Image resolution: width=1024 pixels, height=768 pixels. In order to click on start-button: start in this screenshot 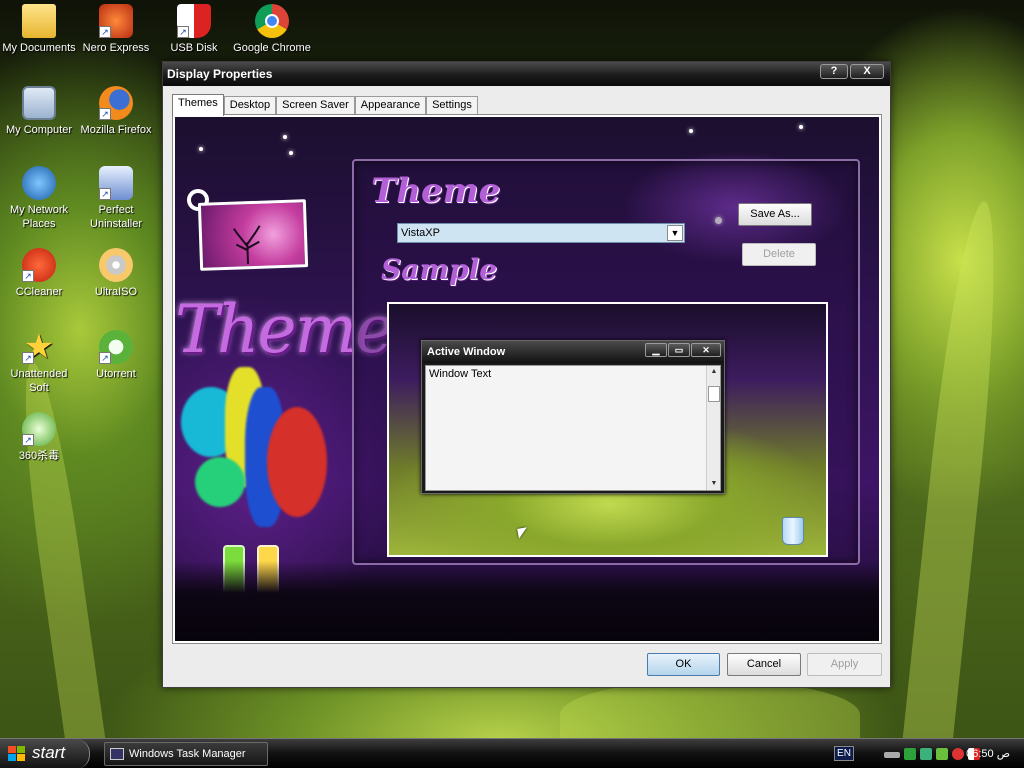, I will do `click(45, 753)`.